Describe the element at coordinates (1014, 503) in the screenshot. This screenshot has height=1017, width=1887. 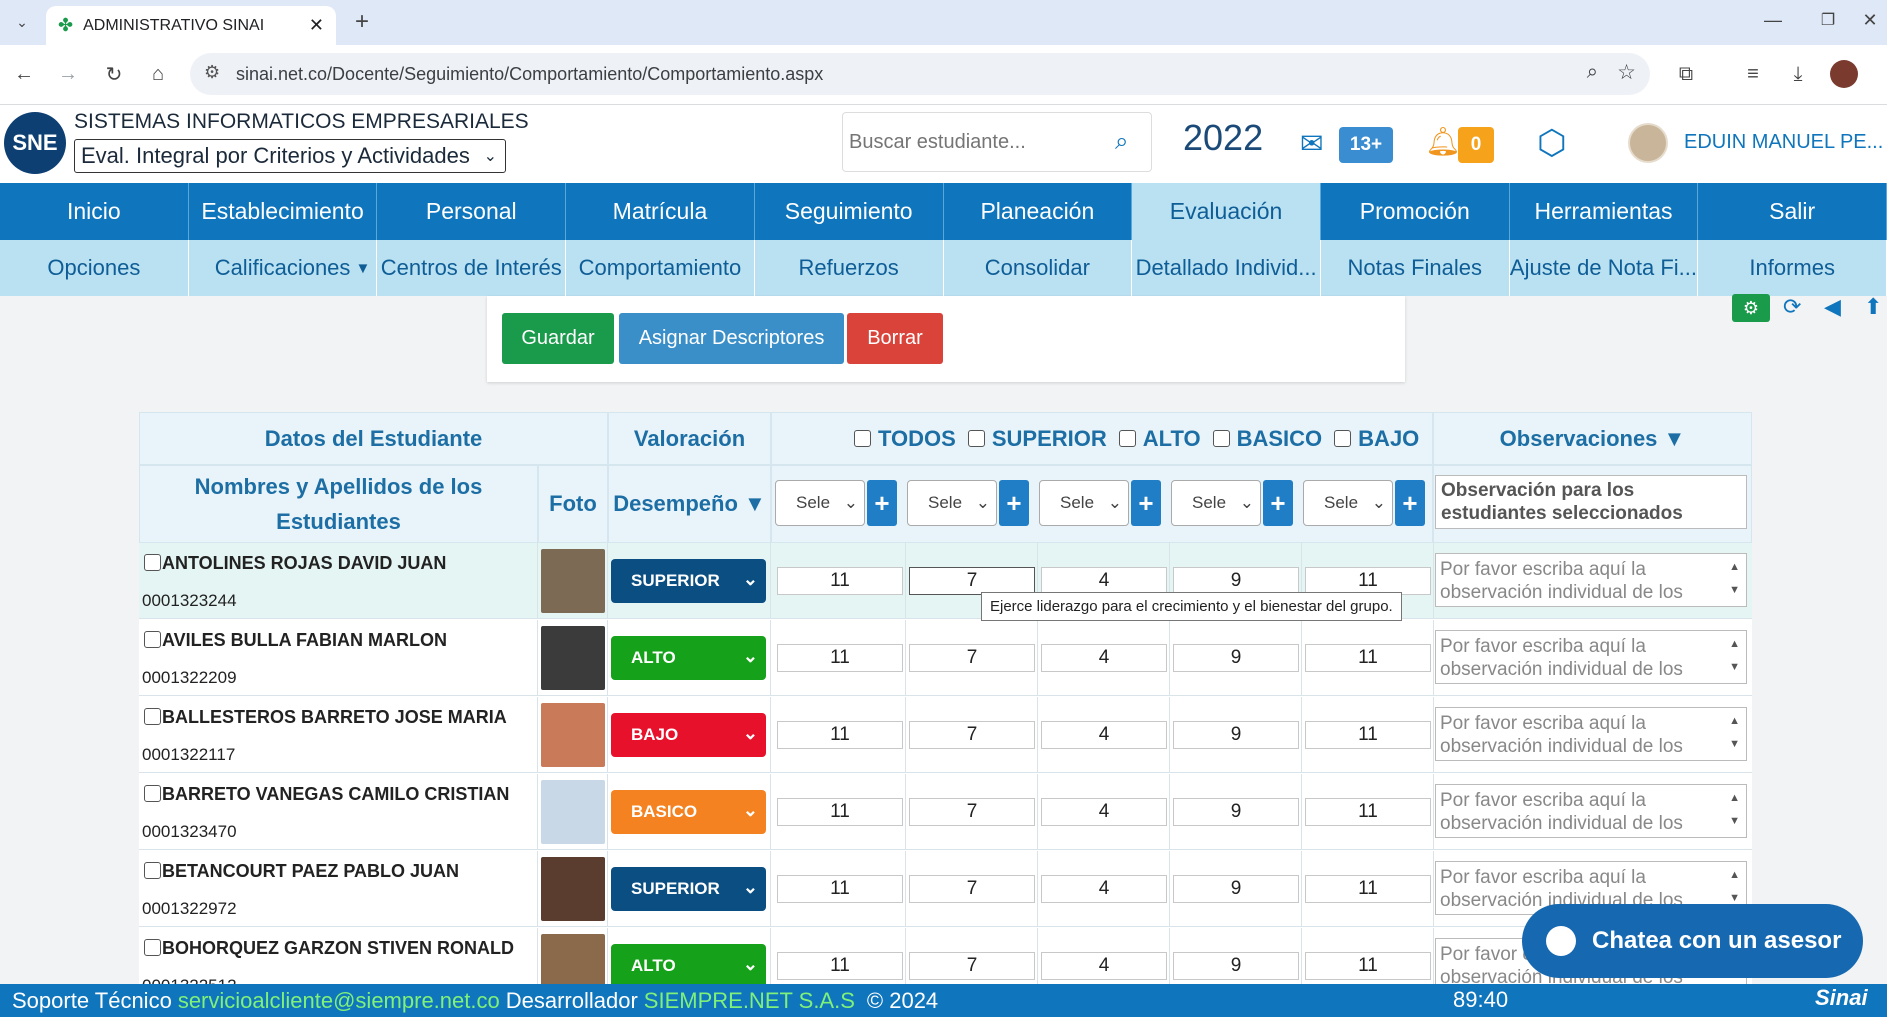
I see `add-criterion-2-button: +` at that location.